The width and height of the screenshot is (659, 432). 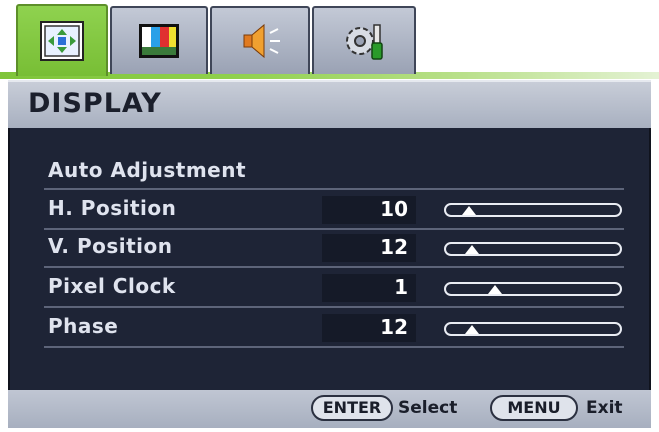 I want to click on tab-display, so click(x=62, y=40).